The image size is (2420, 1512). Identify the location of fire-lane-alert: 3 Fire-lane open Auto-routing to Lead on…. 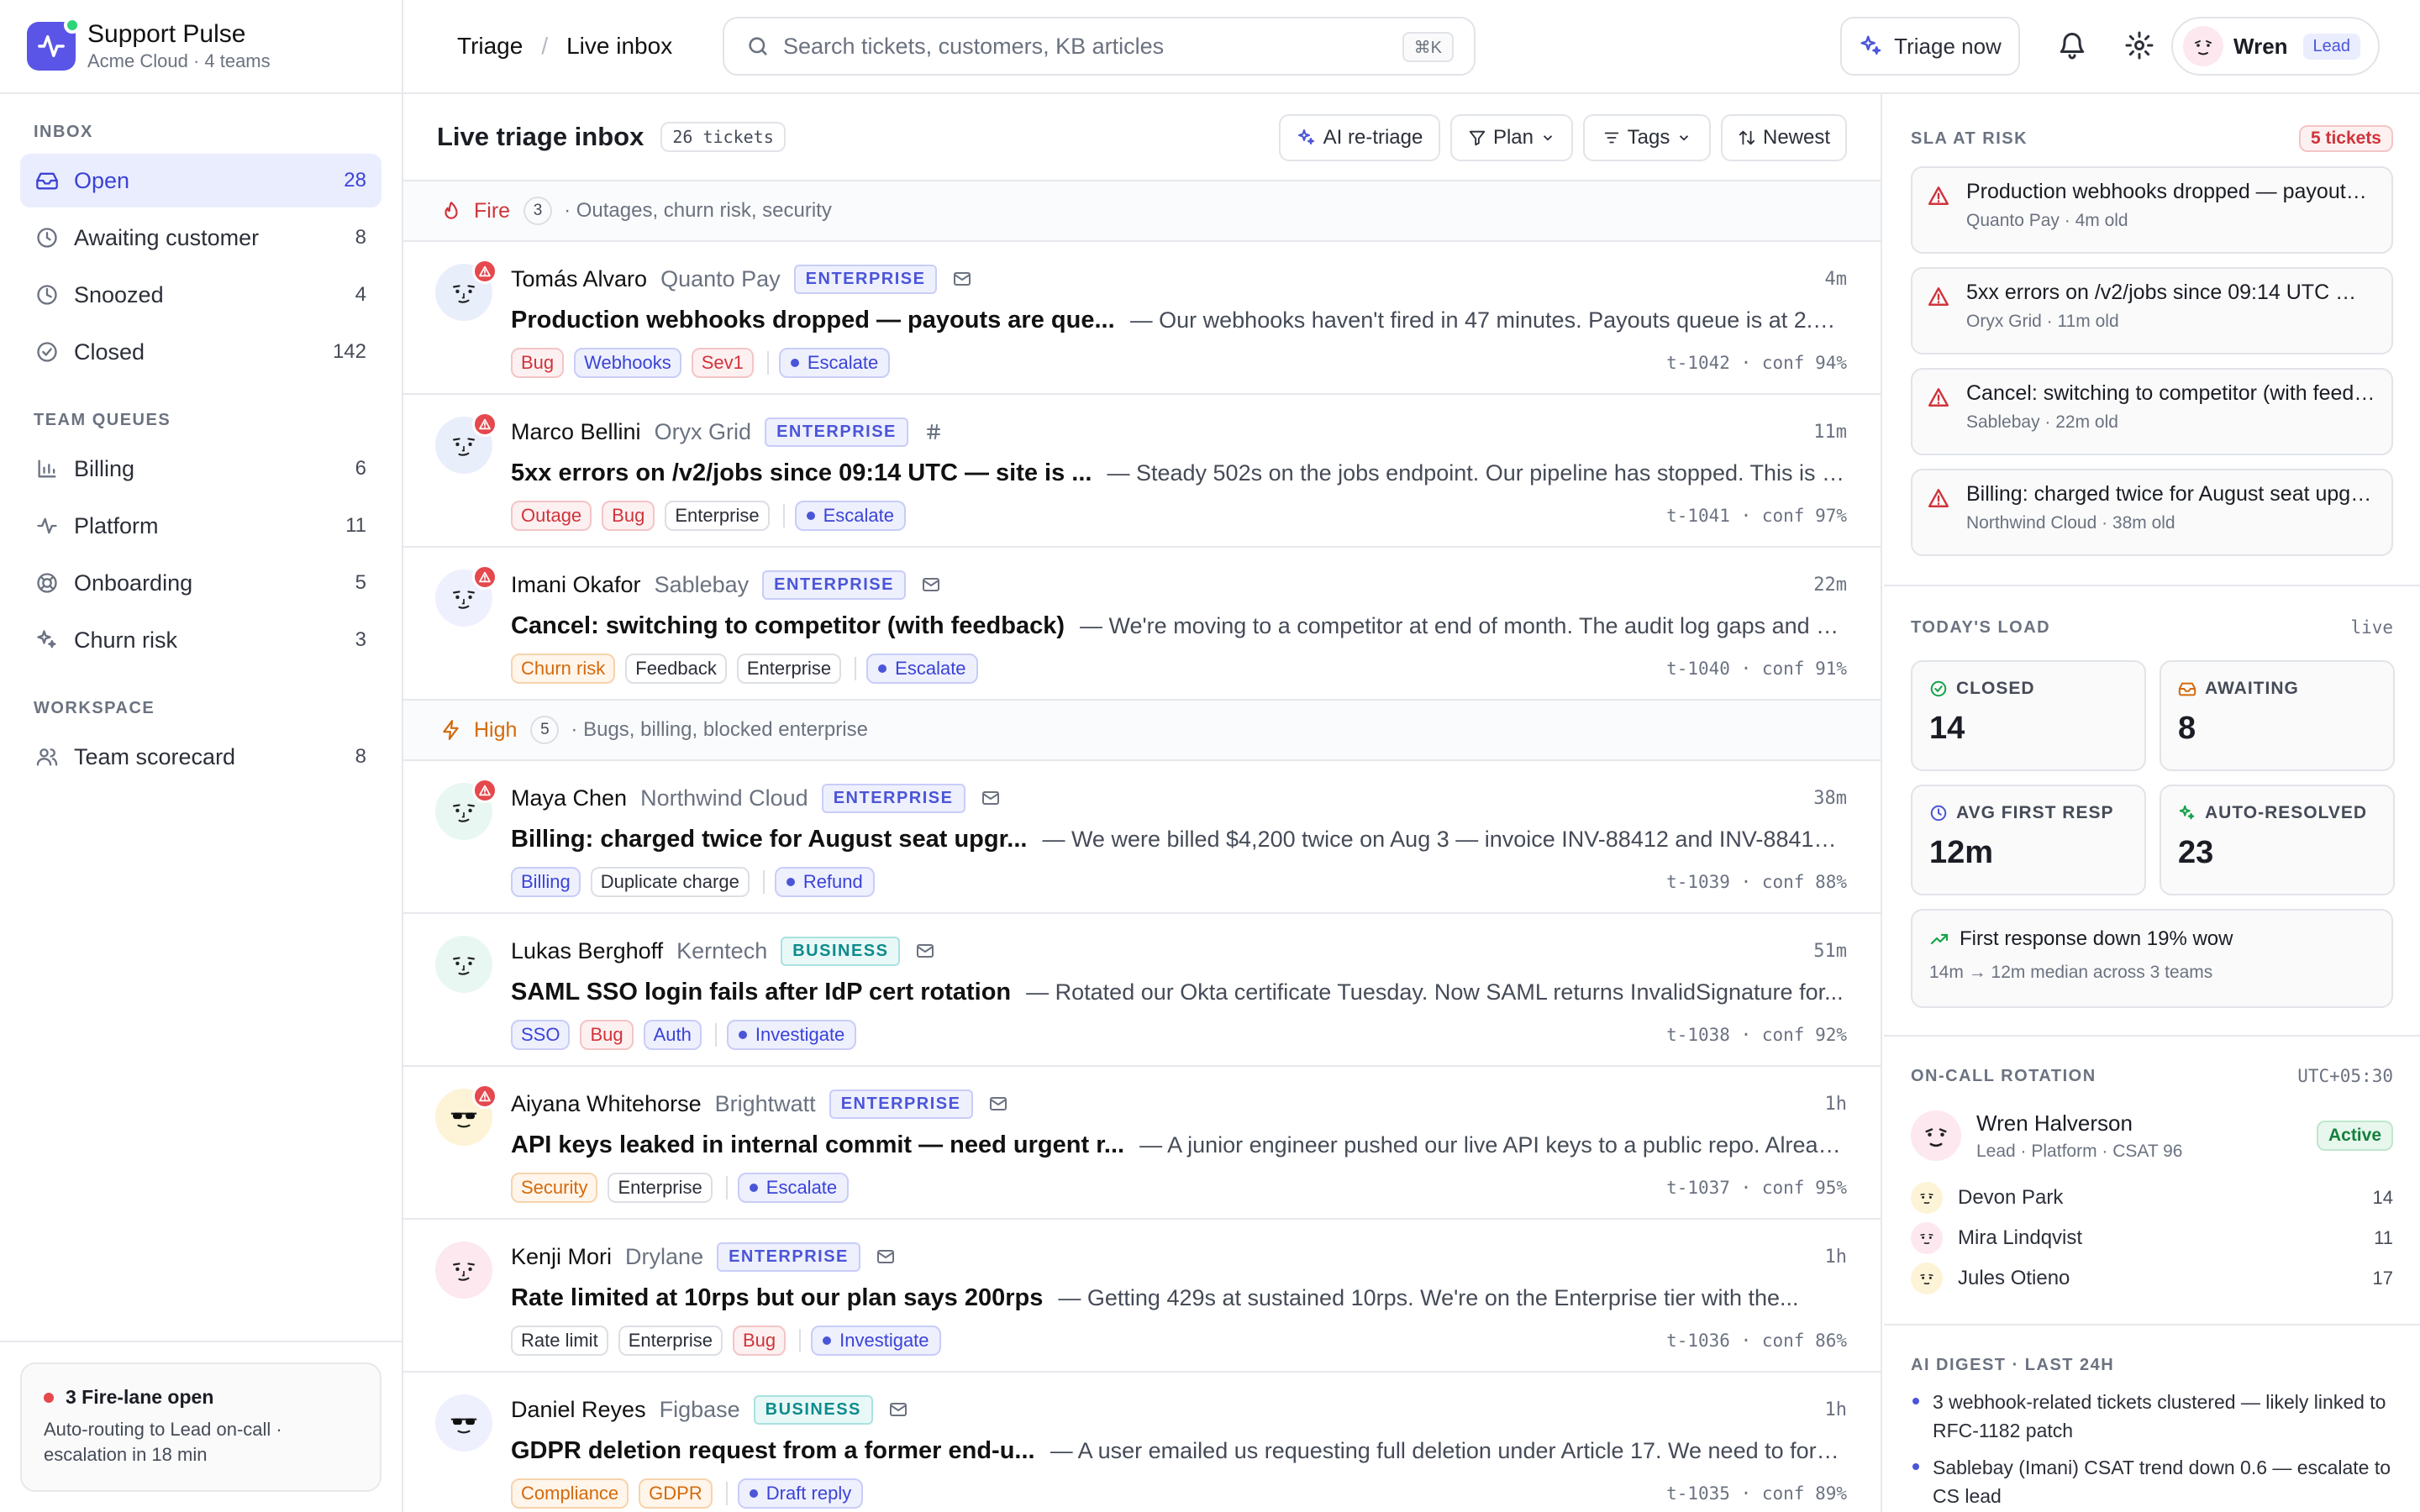
(200, 1427).